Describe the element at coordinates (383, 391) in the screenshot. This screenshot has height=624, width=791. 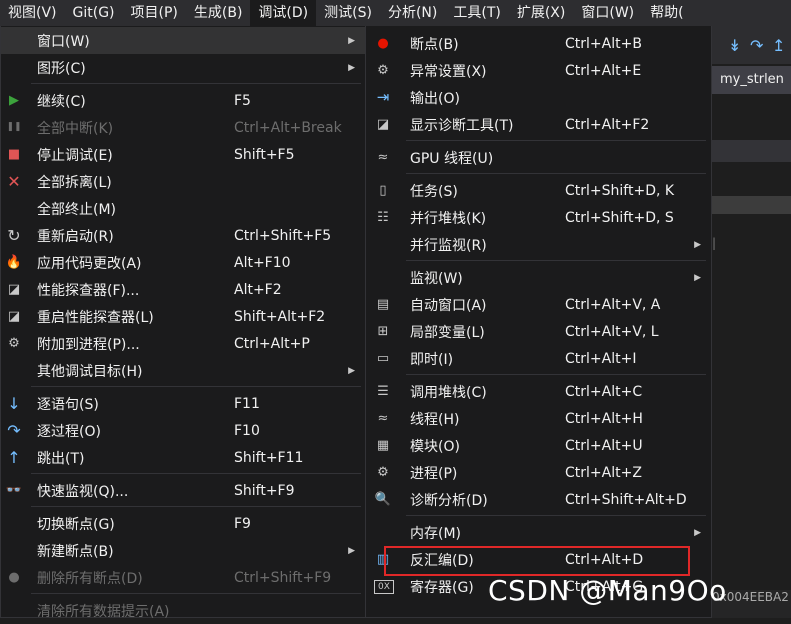
I see `call-stack-icon: ☰` at that location.